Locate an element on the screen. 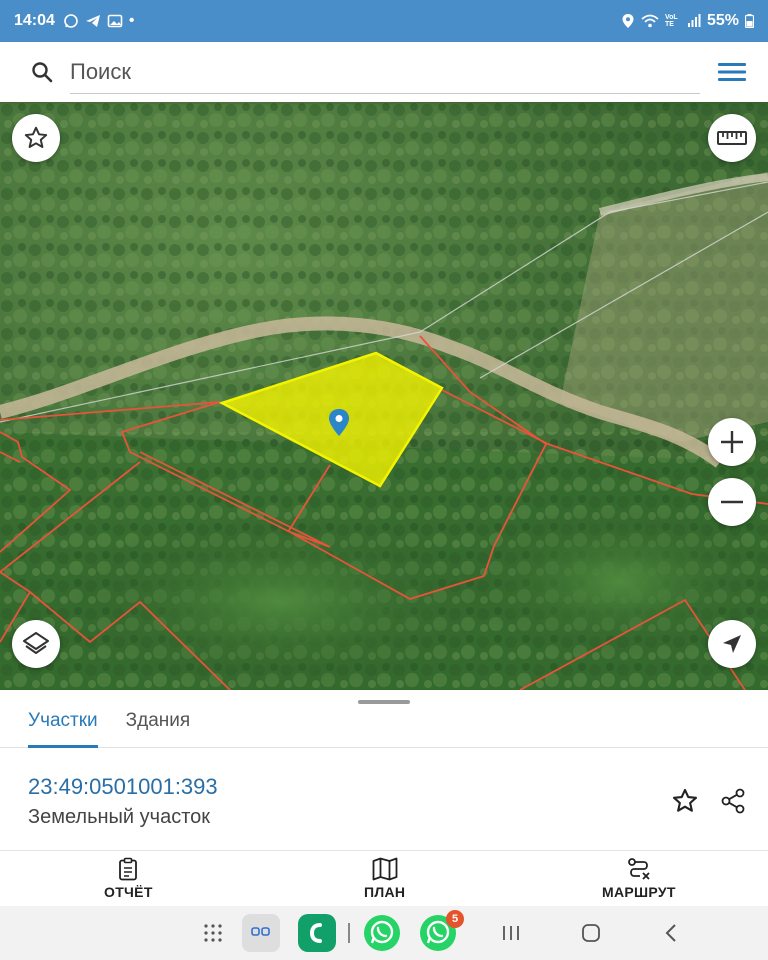  nav-report-label: ОТЧЁТ is located at coordinates (128, 892).